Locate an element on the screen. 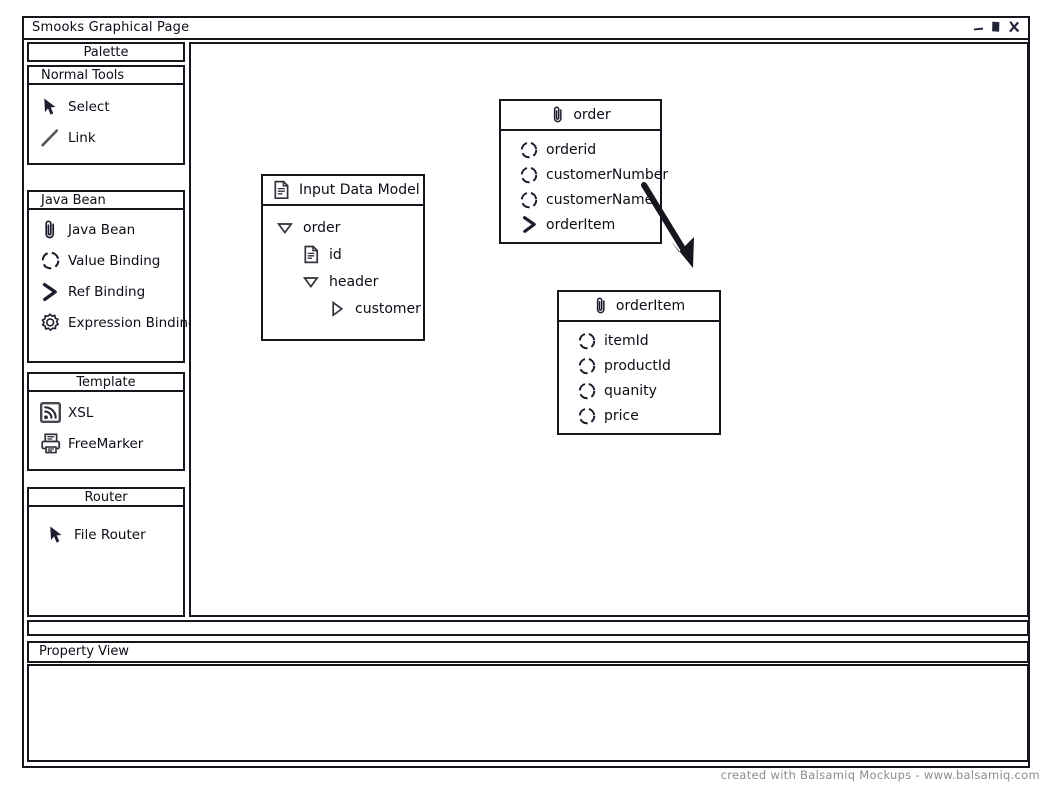  bean-row-orderid: orderid is located at coordinates (580, 149).